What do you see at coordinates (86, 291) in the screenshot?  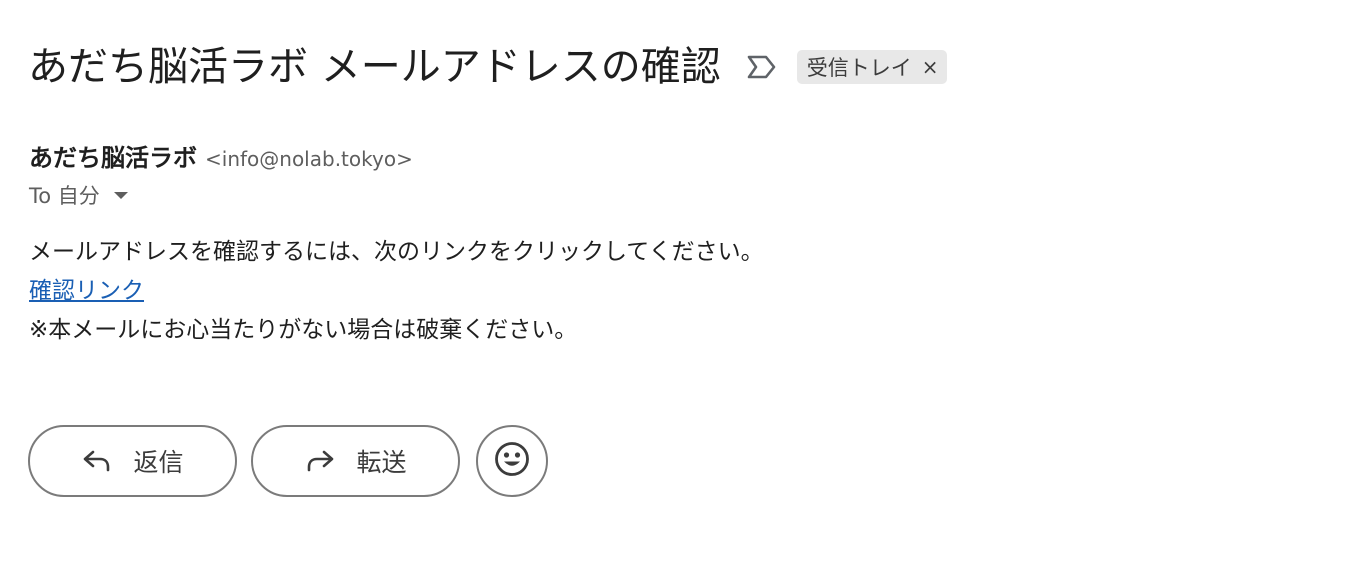 I see `confirmation-link: 確認リンク` at bounding box center [86, 291].